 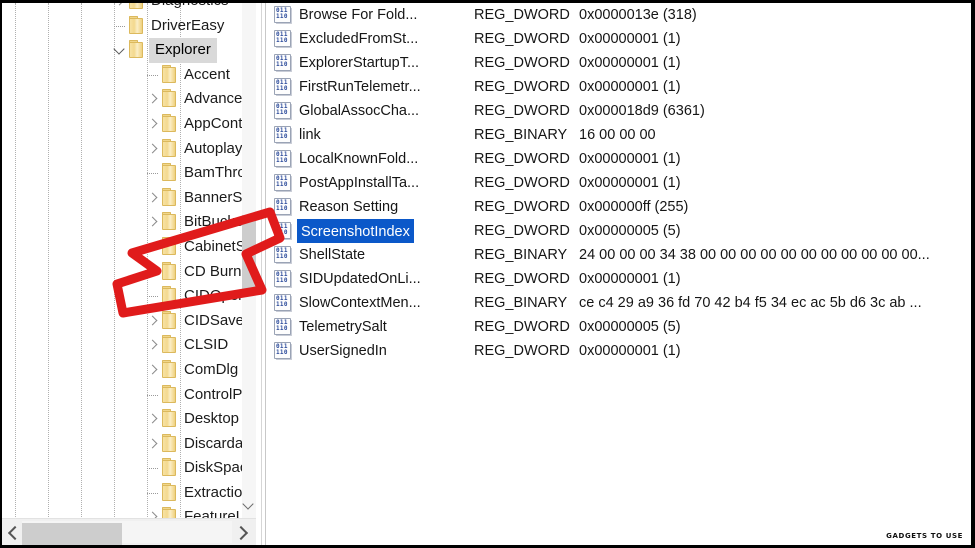 What do you see at coordinates (129, 99) in the screenshot?
I see `tree-node-advance: Advance` at bounding box center [129, 99].